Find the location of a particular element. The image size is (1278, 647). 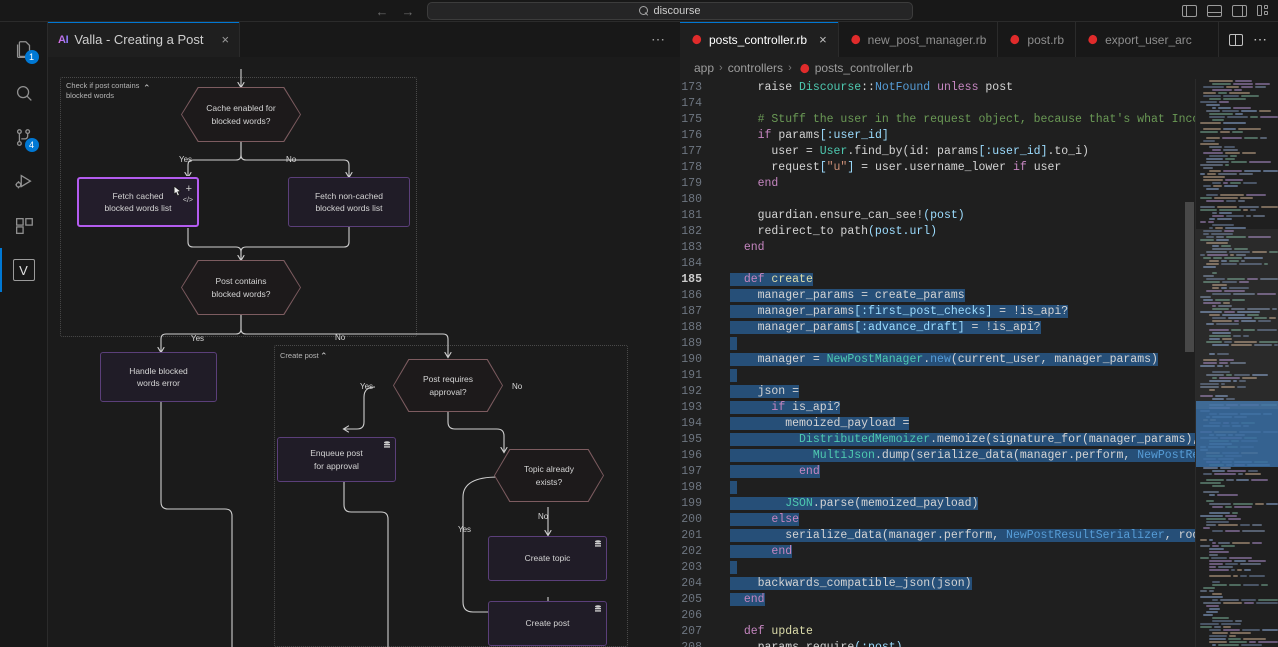

split-editor-icon is located at coordinates (1236, 39).